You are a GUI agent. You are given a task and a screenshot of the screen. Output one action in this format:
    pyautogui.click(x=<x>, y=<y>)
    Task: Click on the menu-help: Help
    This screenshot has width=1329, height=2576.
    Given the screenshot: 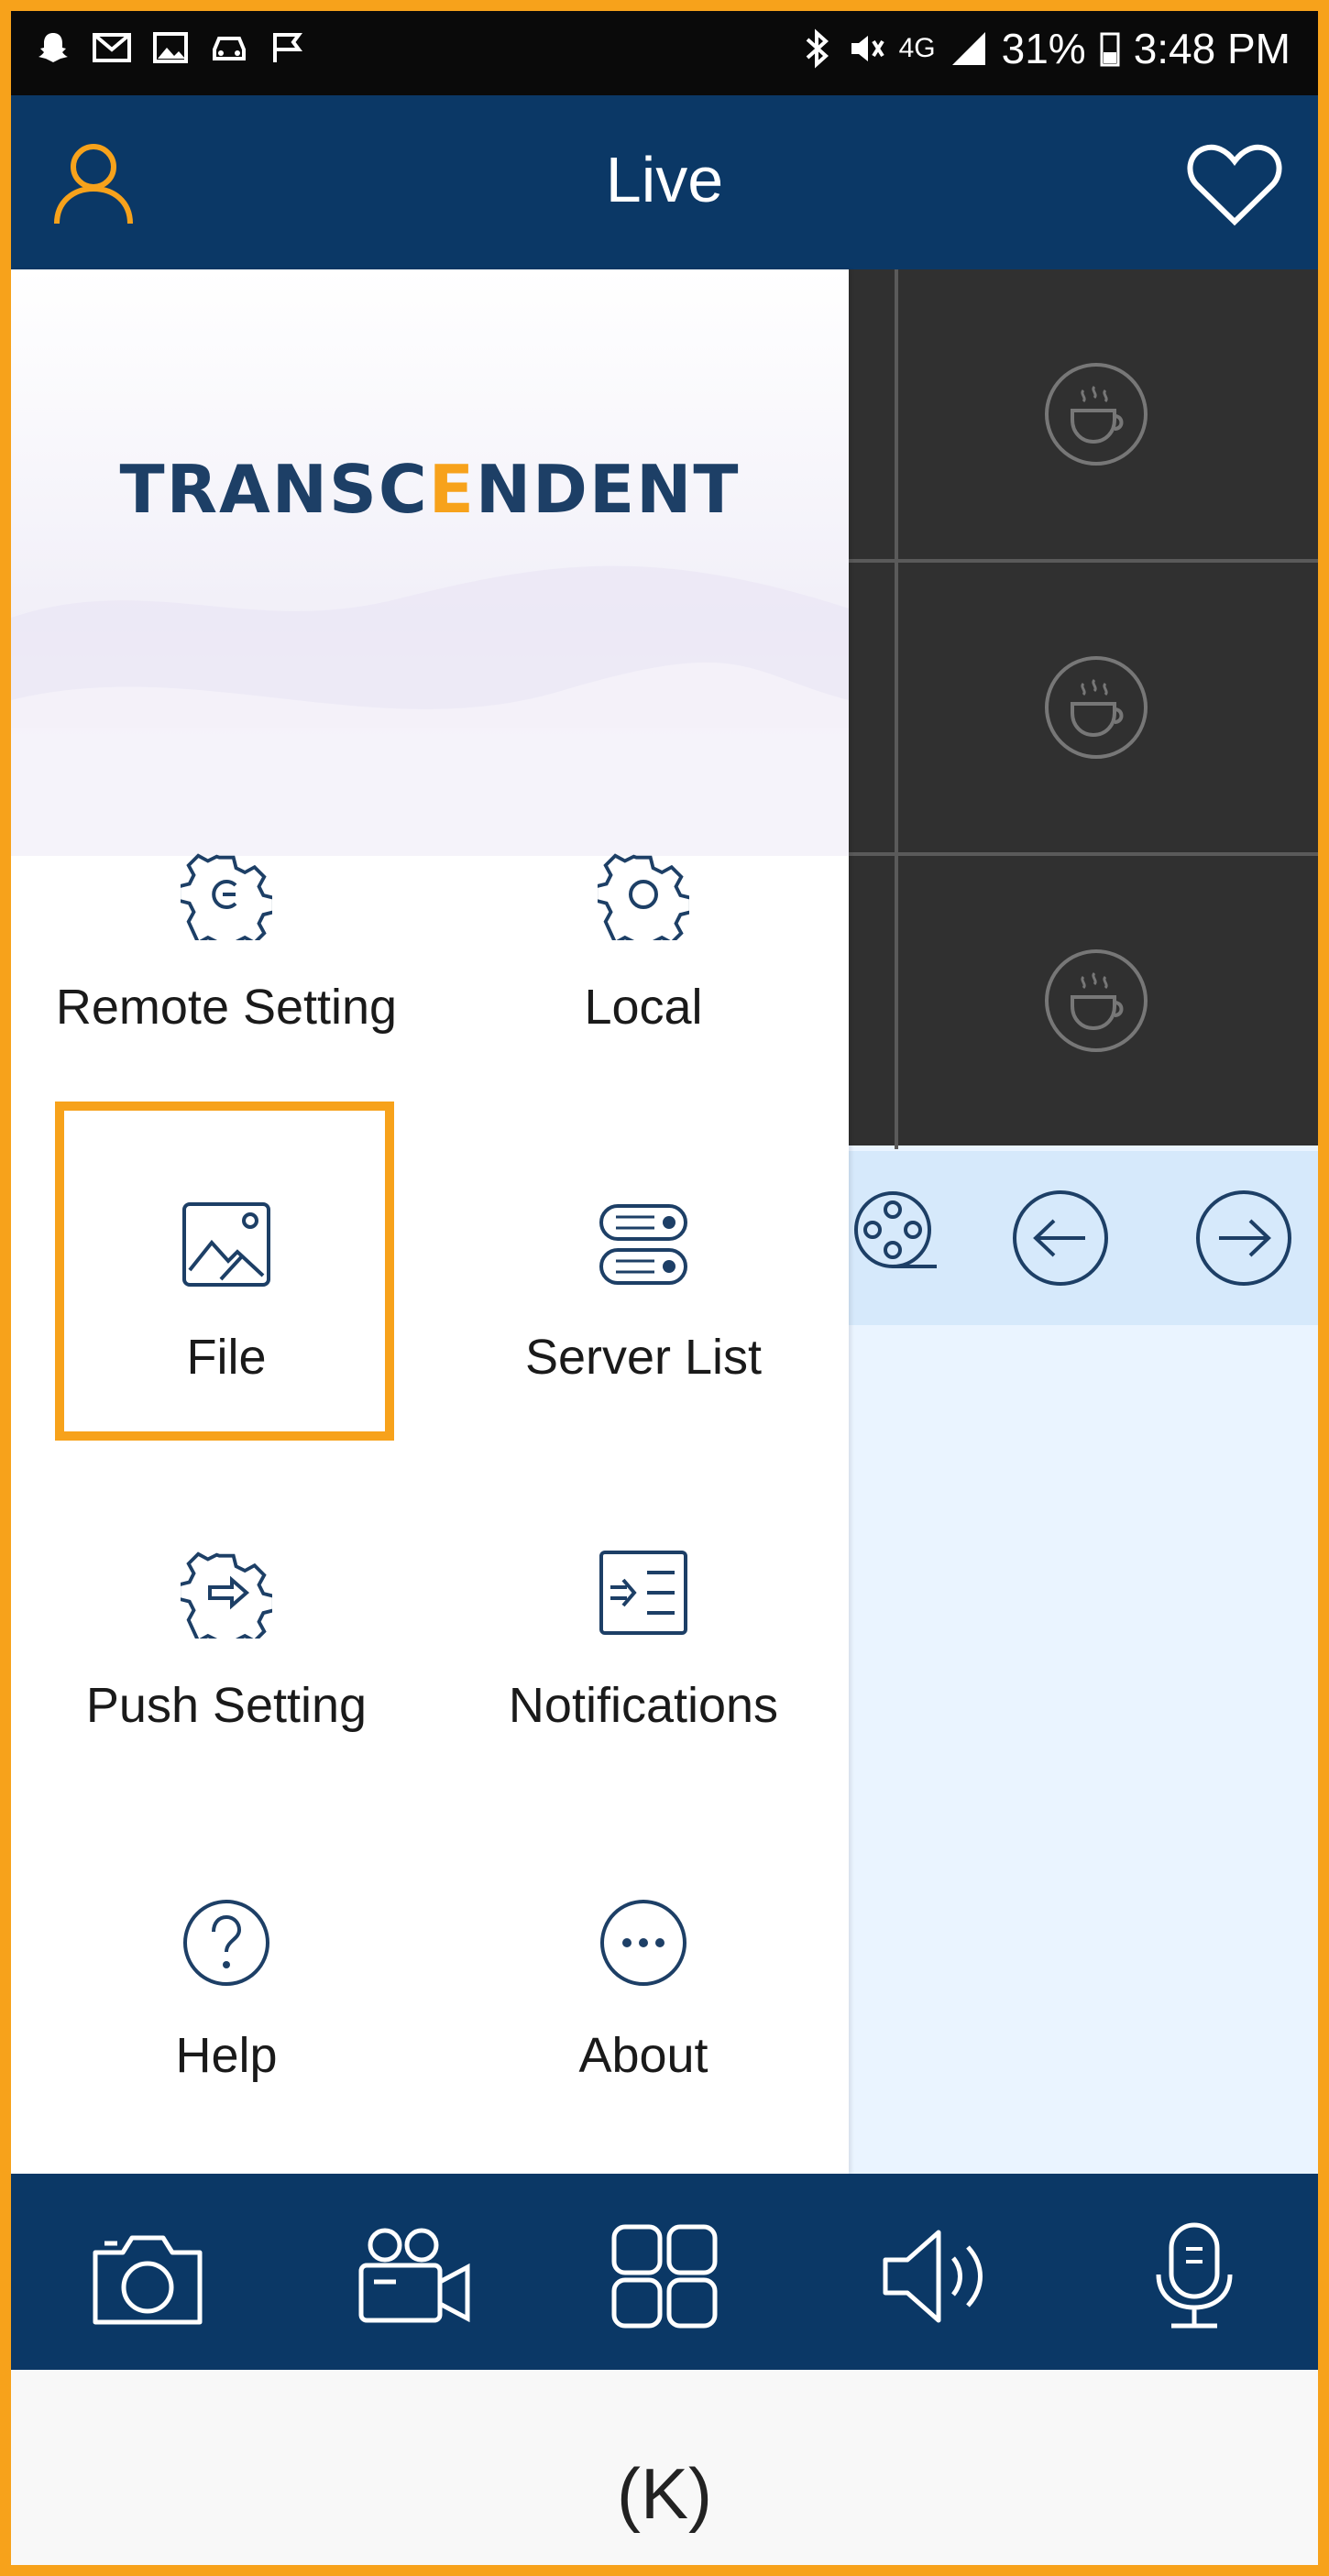 What is the action you would take?
    pyautogui.click(x=226, y=2016)
    